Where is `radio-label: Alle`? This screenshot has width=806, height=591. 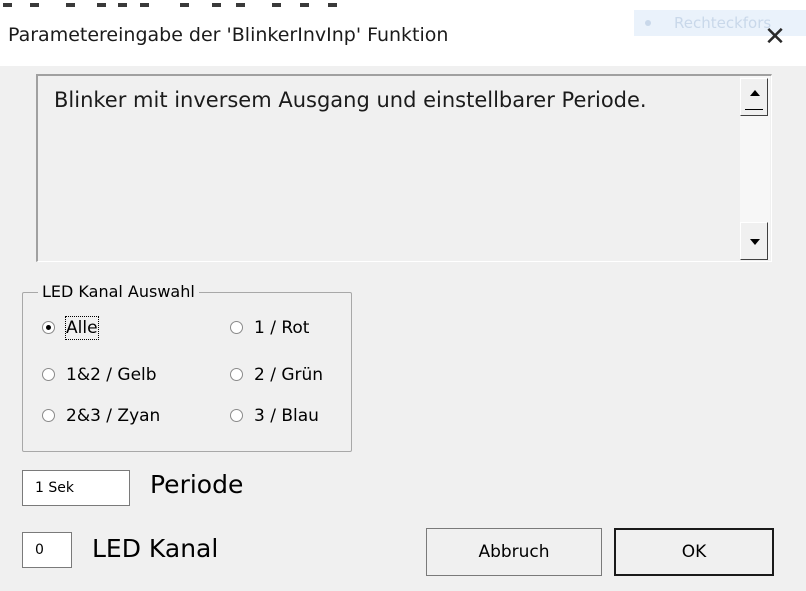
radio-label: Alle is located at coordinates (82, 328).